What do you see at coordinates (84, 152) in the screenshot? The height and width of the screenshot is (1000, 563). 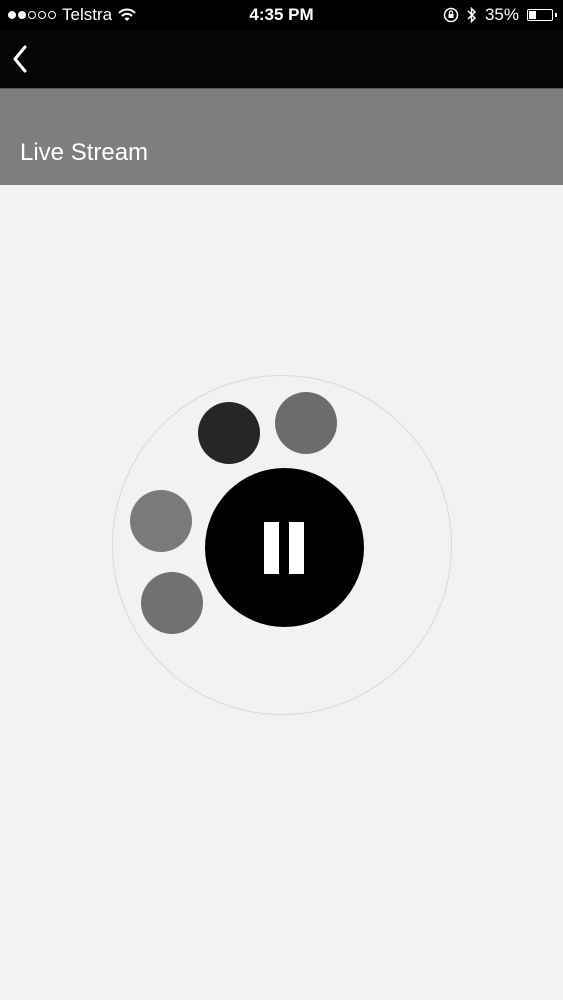 I see `page-title: Live Stream` at bounding box center [84, 152].